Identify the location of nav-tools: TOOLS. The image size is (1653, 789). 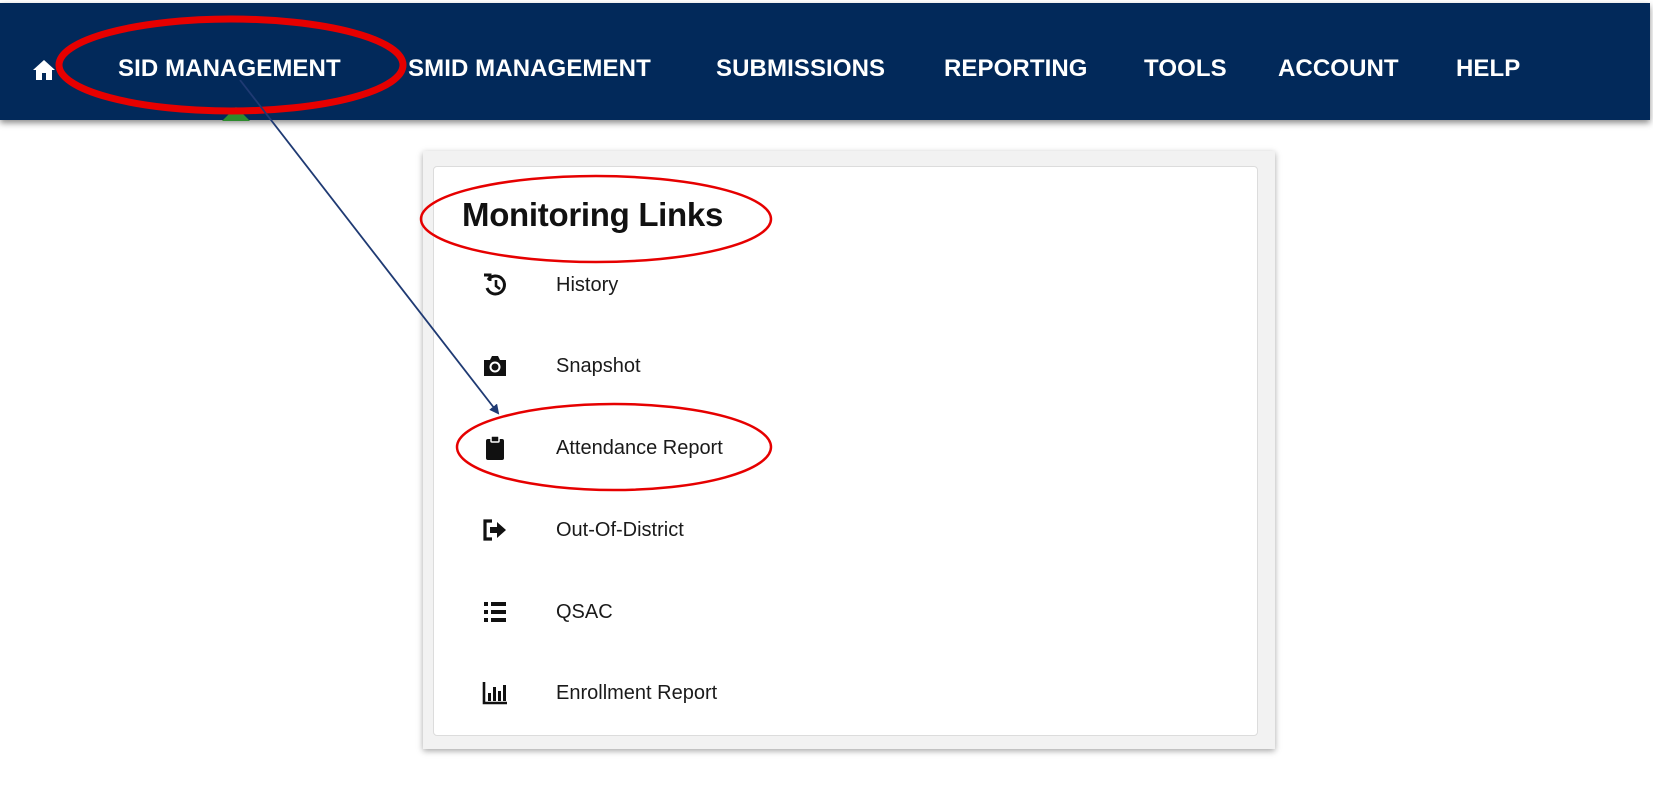
(1185, 69).